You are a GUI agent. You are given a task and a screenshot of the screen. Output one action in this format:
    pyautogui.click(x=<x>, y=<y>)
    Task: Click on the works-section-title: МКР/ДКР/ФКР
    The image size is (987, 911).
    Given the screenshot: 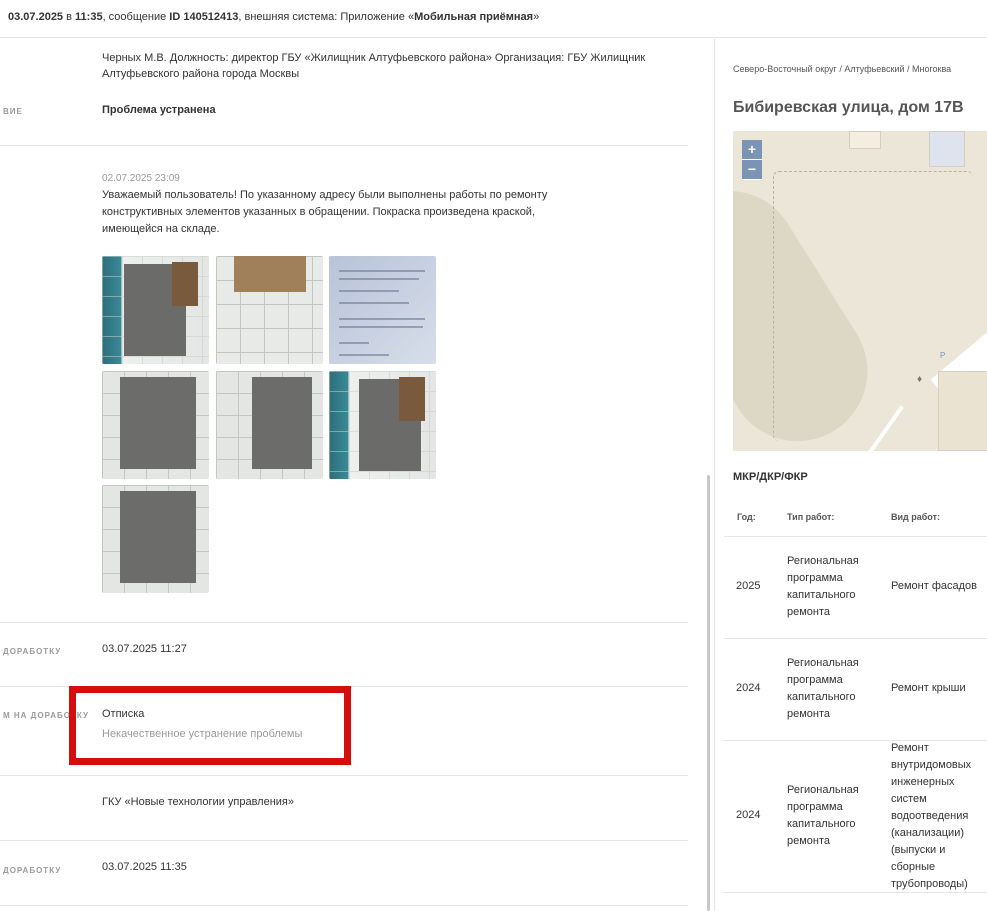 What is the action you would take?
    pyautogui.click(x=770, y=477)
    